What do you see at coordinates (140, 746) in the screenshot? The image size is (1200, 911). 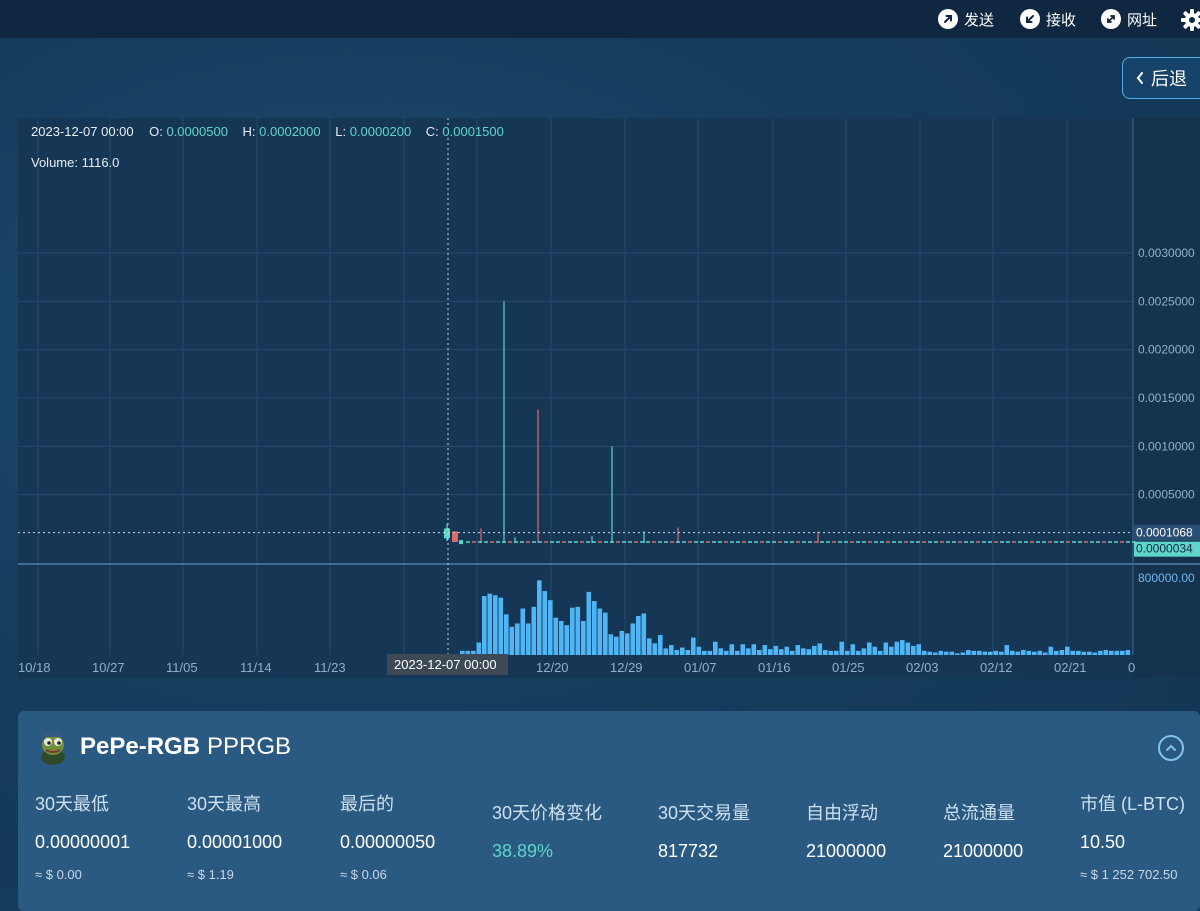 I see `token-name: PePe-RGB` at bounding box center [140, 746].